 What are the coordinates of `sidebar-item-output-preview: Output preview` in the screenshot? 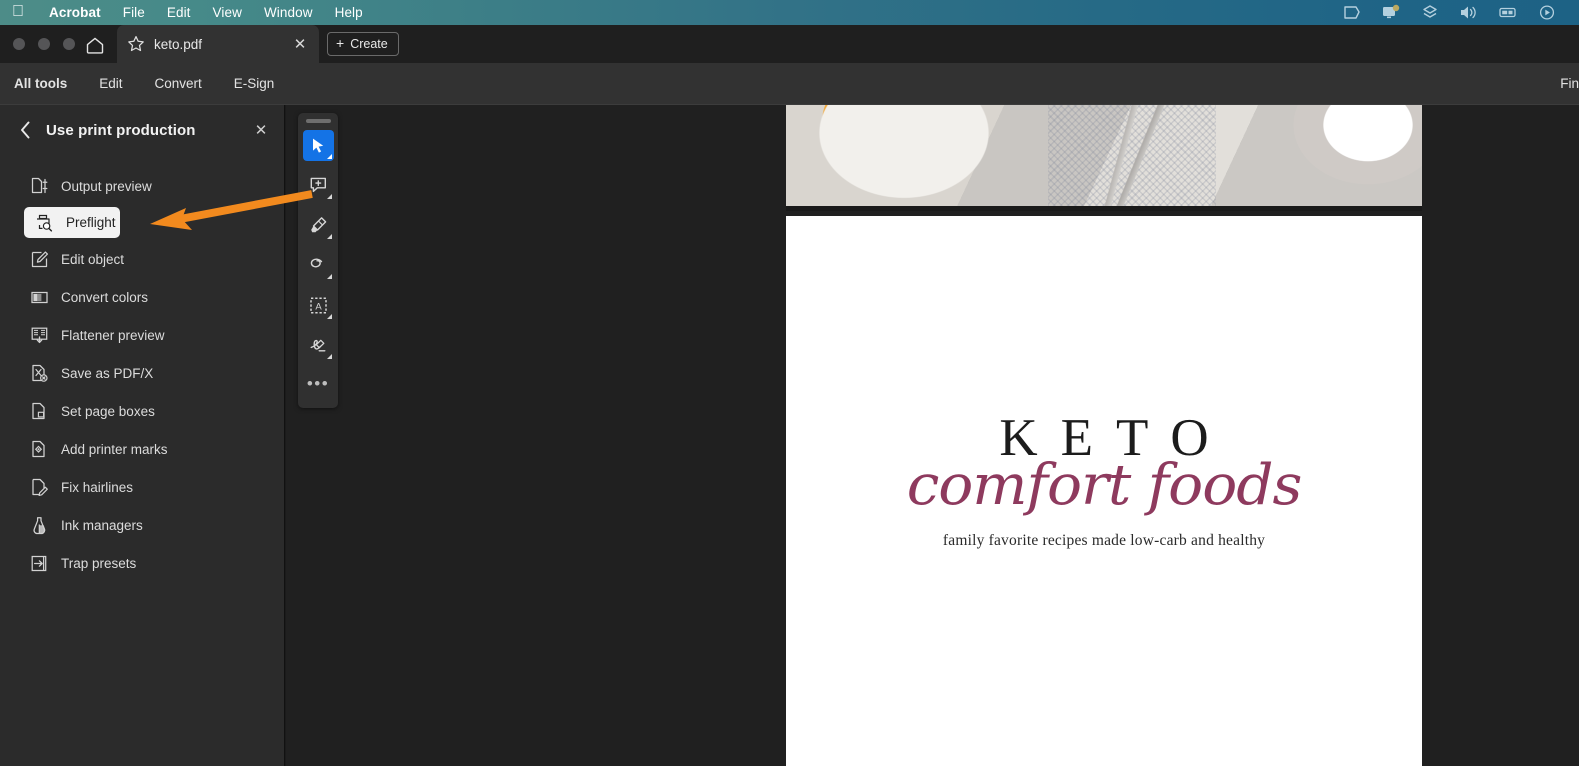 It's located at (142, 186).